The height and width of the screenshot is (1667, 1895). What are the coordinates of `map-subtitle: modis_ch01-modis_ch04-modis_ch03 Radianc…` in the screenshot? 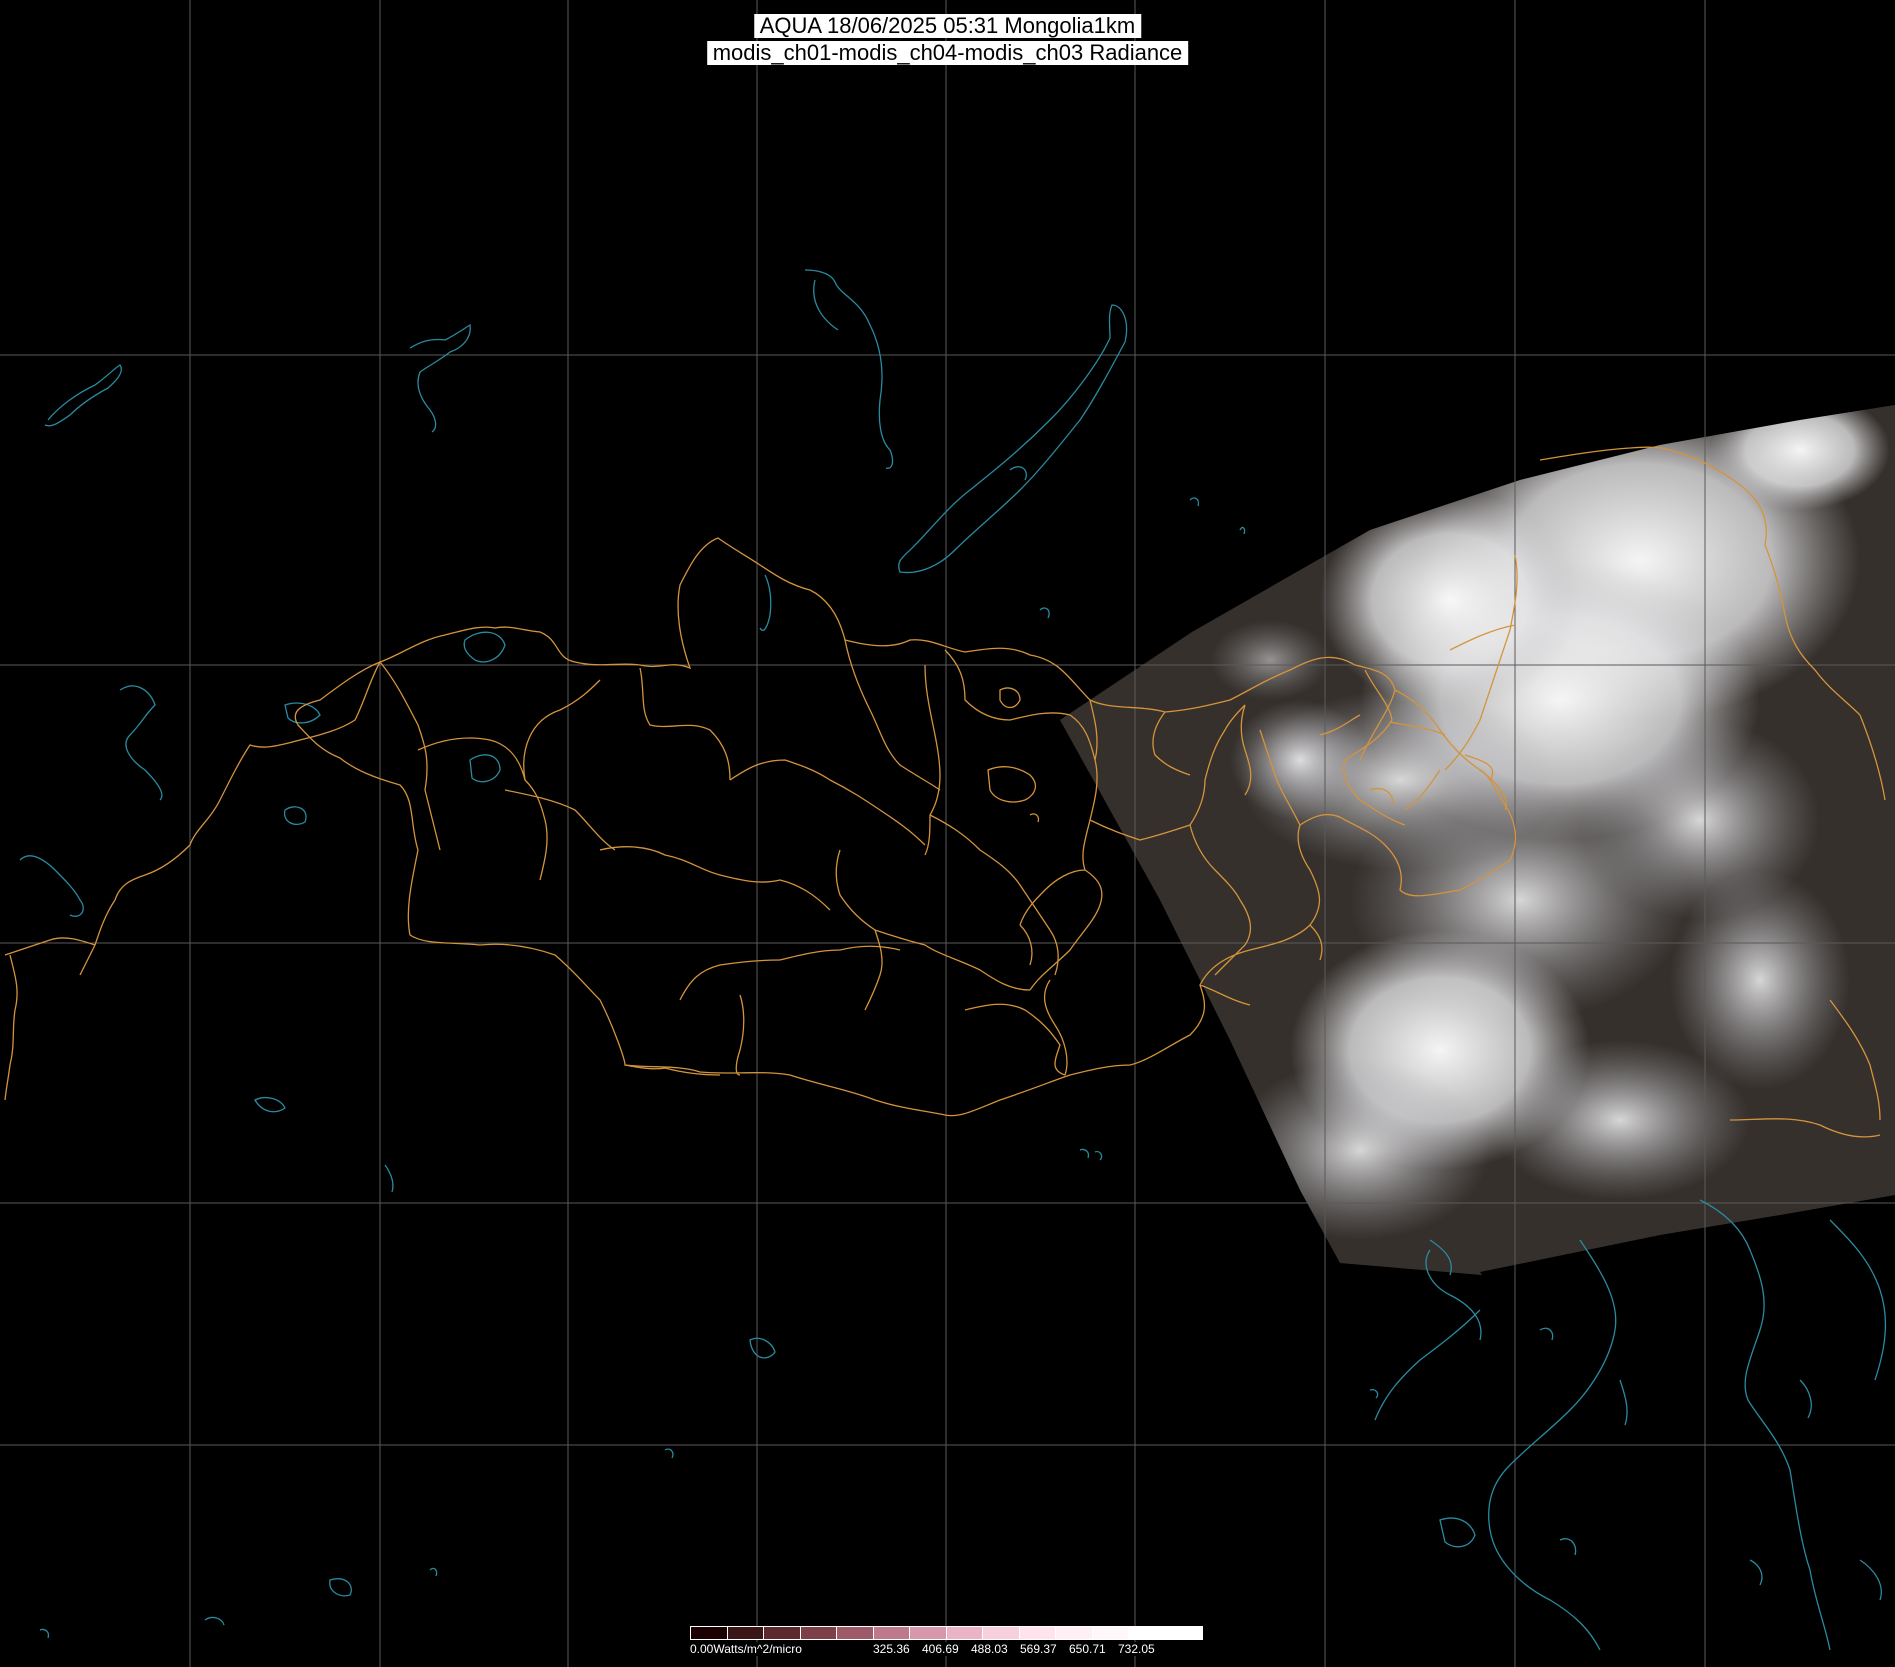 It's located at (947, 53).